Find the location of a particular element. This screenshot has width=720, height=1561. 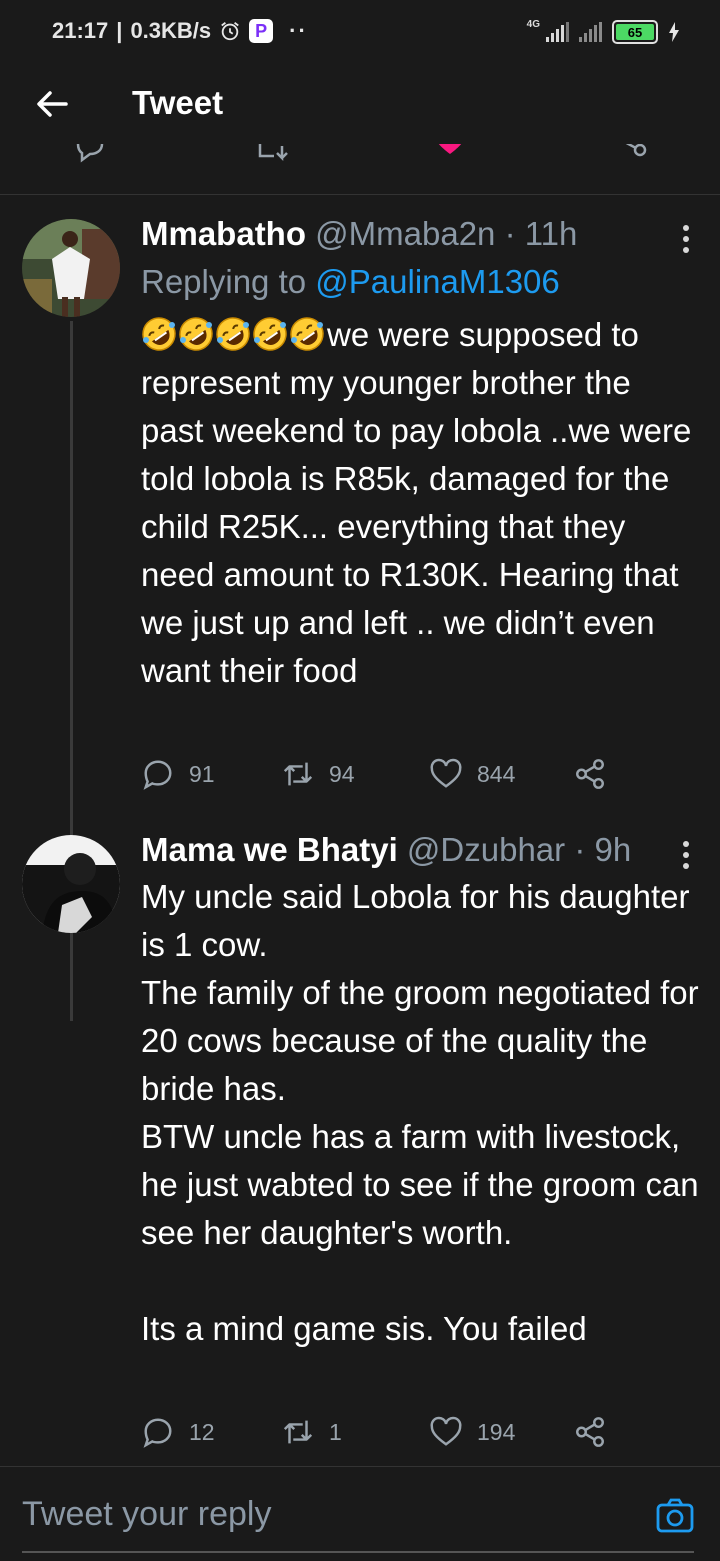

battery-level: 65 is located at coordinates (635, 32).